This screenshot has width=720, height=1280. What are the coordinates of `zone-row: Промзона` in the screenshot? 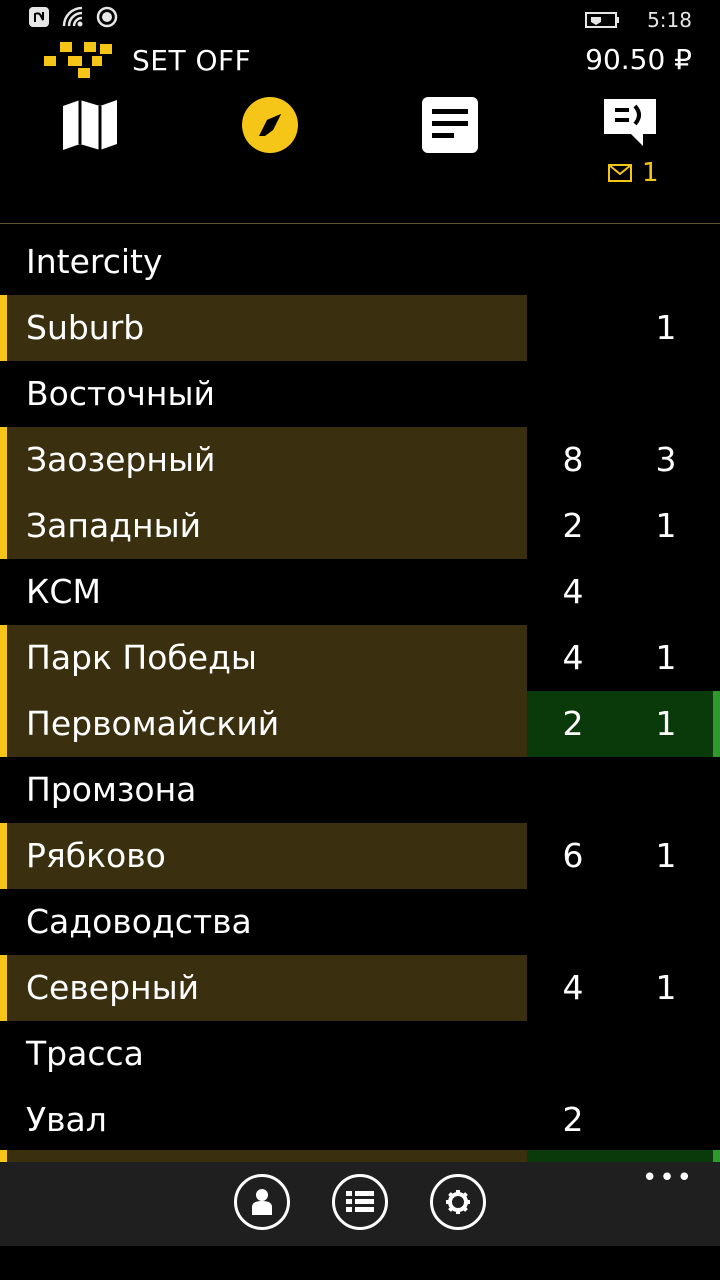 It's located at (360, 790).